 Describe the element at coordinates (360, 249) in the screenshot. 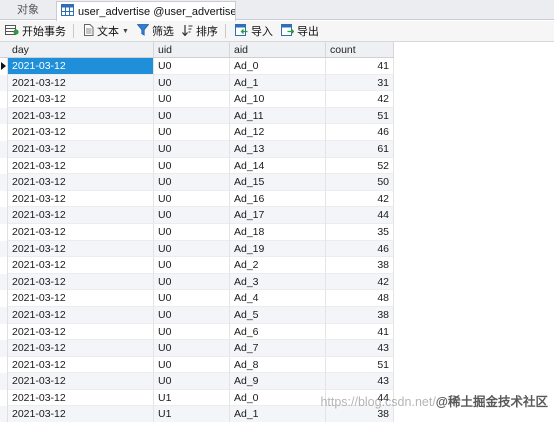

I see `cell-count: 46` at that location.